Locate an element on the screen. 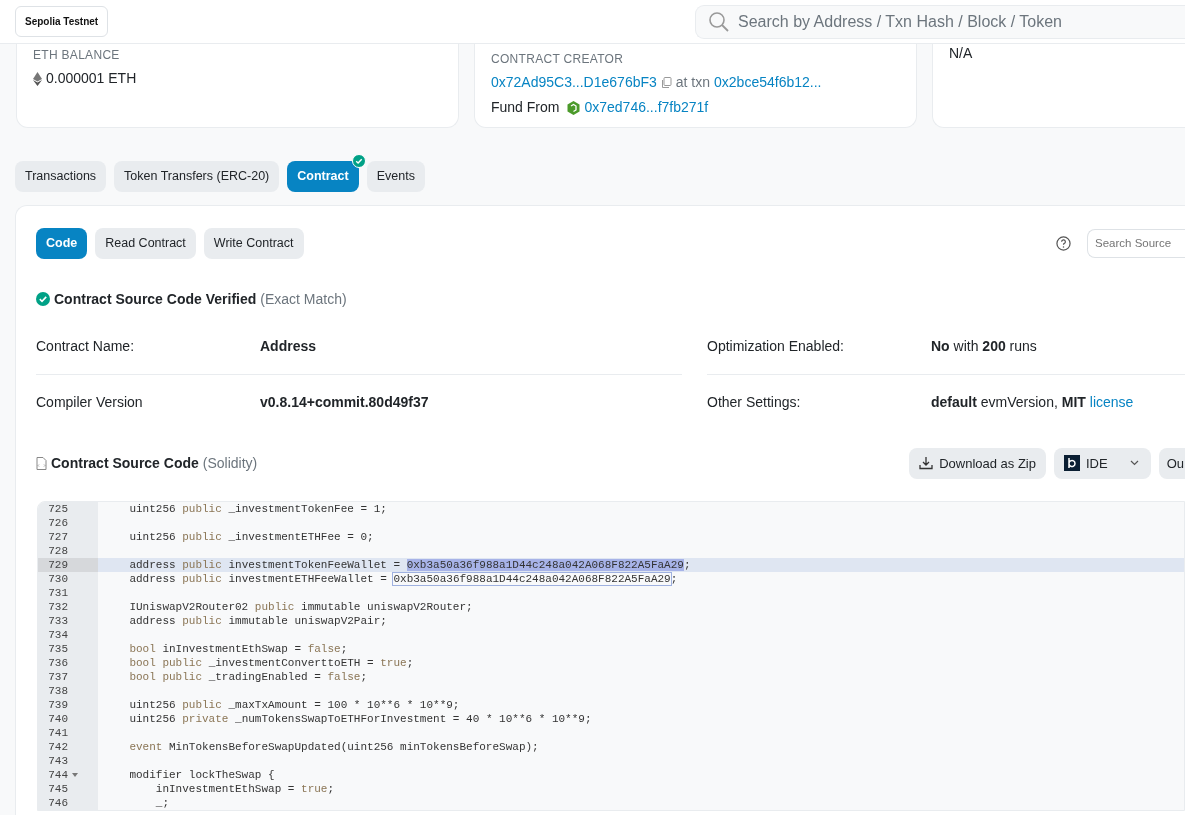 Image resolution: width=1185 pixels, height=815 pixels. line-number: 732 is located at coordinates (68, 607).